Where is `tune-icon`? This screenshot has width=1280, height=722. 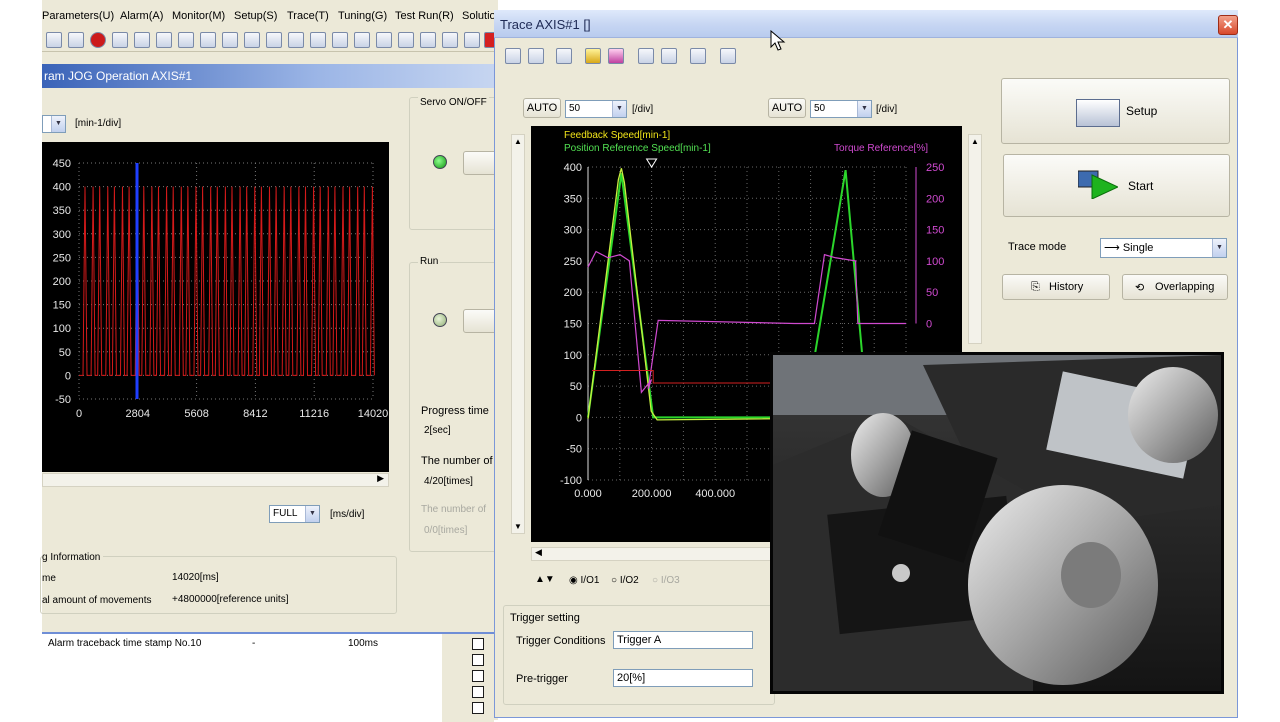
tune-icon is located at coordinates (384, 40).